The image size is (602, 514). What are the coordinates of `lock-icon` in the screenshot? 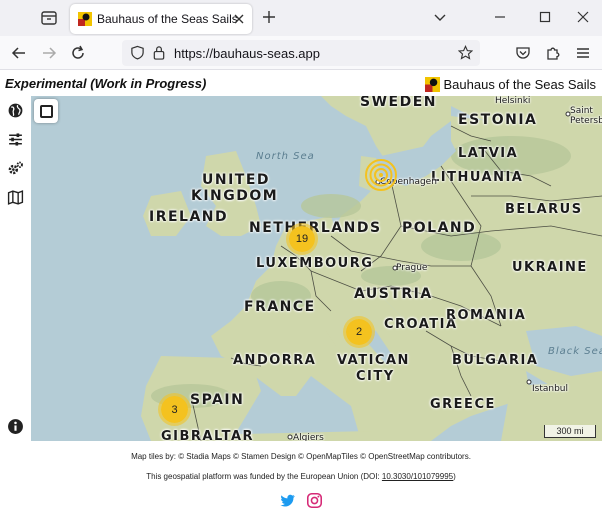 It's located at (159, 52).